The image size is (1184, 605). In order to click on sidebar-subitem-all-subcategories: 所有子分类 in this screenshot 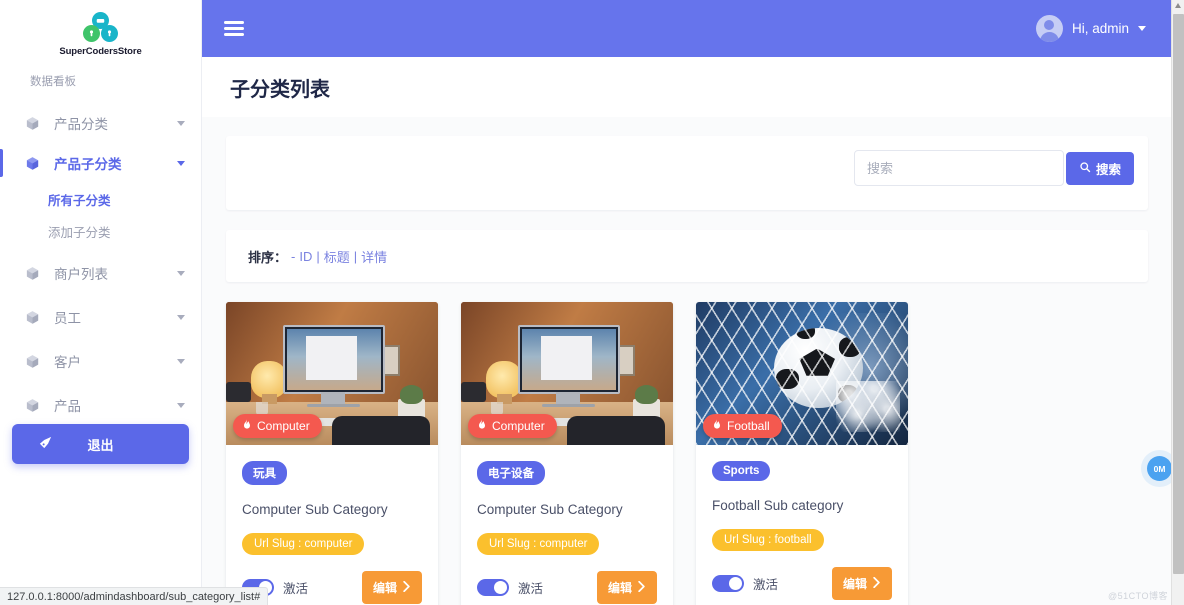, I will do `click(100, 199)`.